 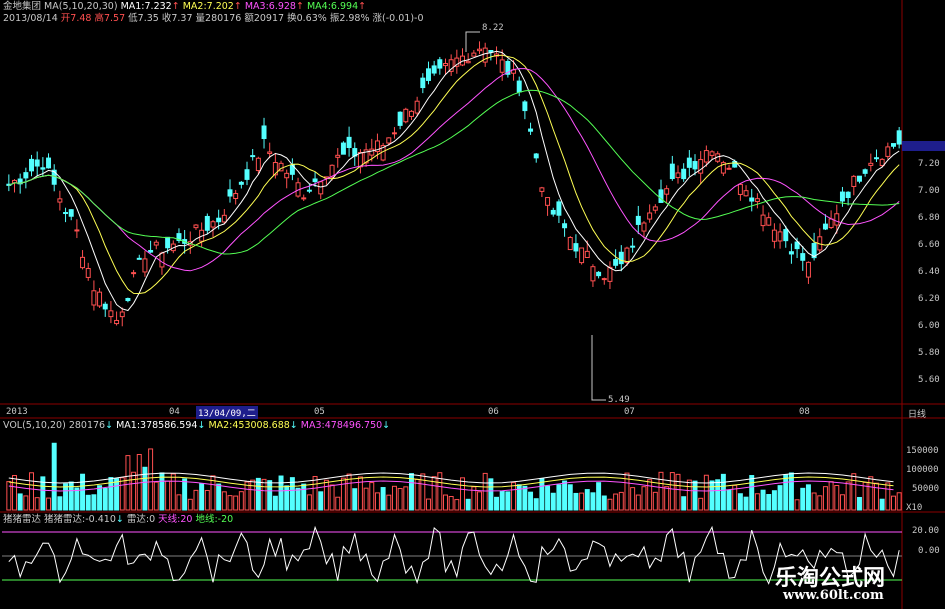 I want to click on indicator-panel-header: 猪猪雷达 猪猪雷达:-0.410↓ 雷达:0 天线:20 地线:-20, so click(x=118, y=519).